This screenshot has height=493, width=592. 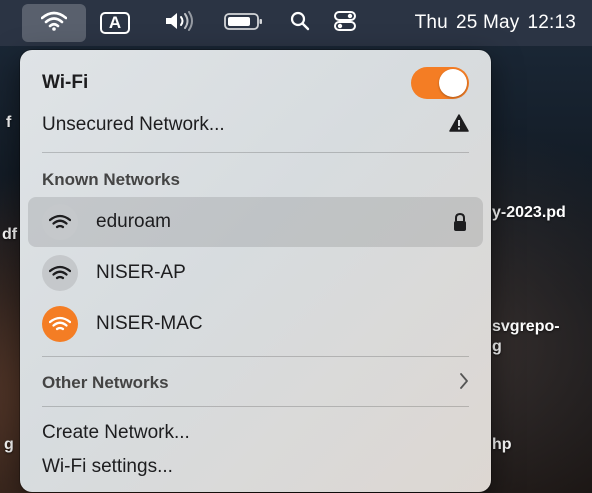 What do you see at coordinates (255, 383) in the screenshot?
I see `other-networks-item: Other Networks` at bounding box center [255, 383].